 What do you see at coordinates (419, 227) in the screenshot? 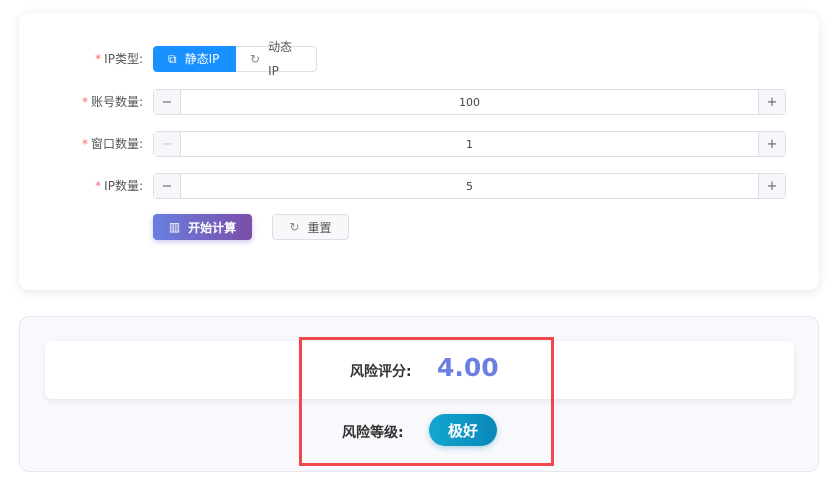
I see `actions-row: ▥ 开始计算 ↻ 重置` at bounding box center [419, 227].